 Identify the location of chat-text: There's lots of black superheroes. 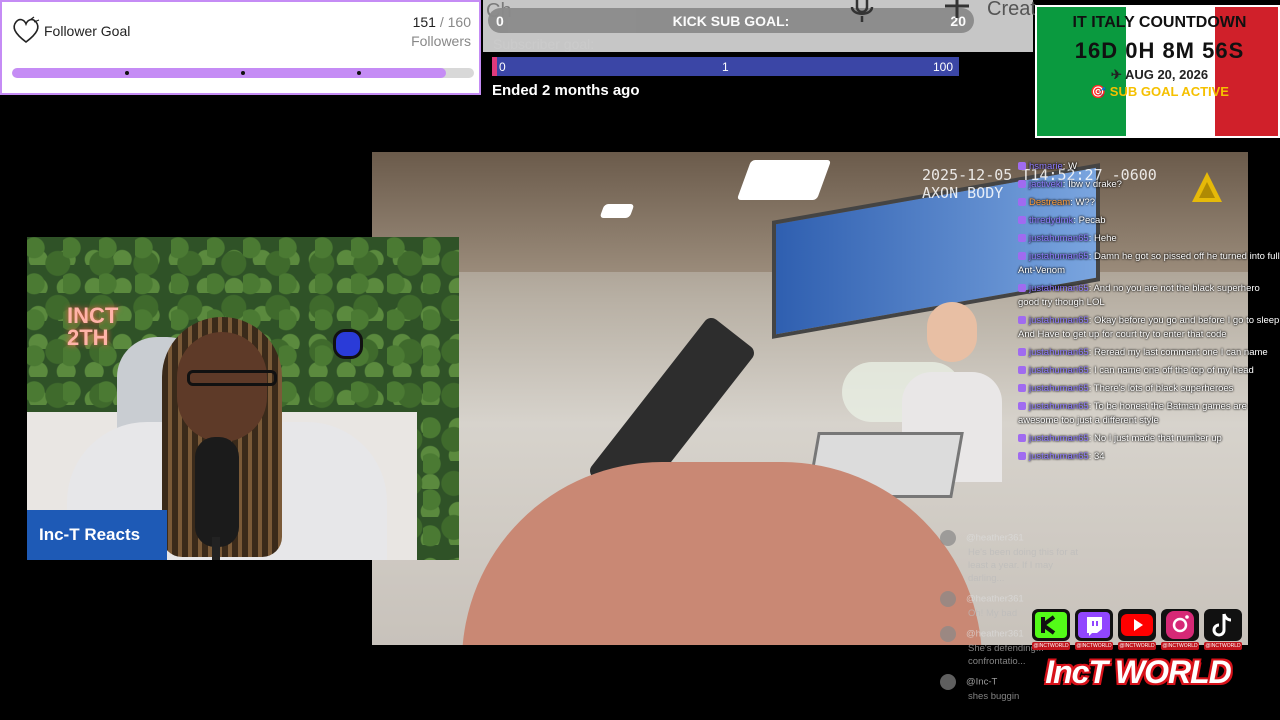
(1163, 388).